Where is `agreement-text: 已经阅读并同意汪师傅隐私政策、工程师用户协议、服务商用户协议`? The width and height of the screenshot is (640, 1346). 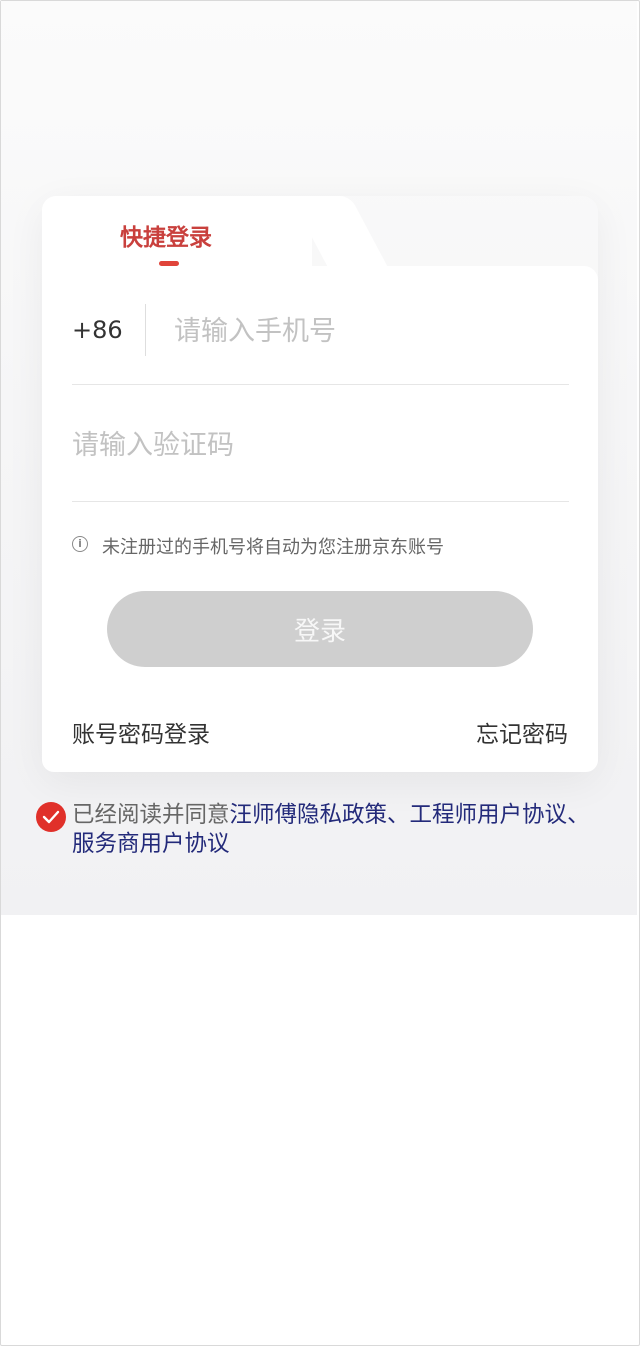 agreement-text: 已经阅读并同意汪师傅隐私政策、工程师用户协议、服务商用户协议 is located at coordinates (338, 830).